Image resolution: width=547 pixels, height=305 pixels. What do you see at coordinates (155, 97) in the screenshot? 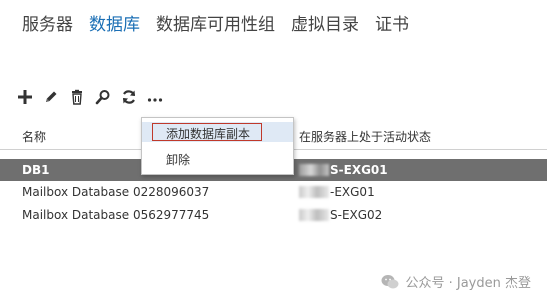
I see `more-button` at bounding box center [155, 97].